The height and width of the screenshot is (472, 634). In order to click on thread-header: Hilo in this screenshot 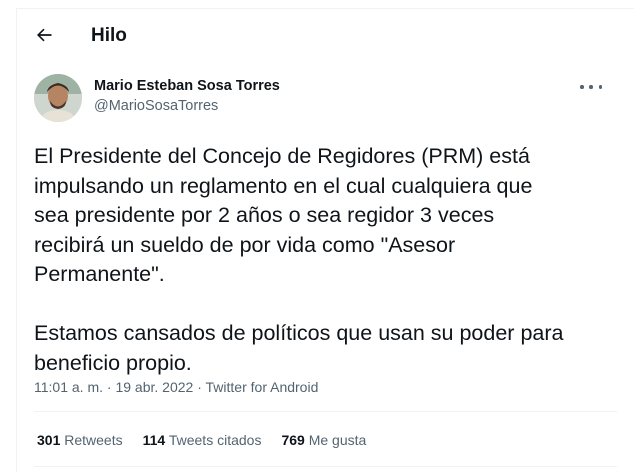, I will do `click(325, 36)`.